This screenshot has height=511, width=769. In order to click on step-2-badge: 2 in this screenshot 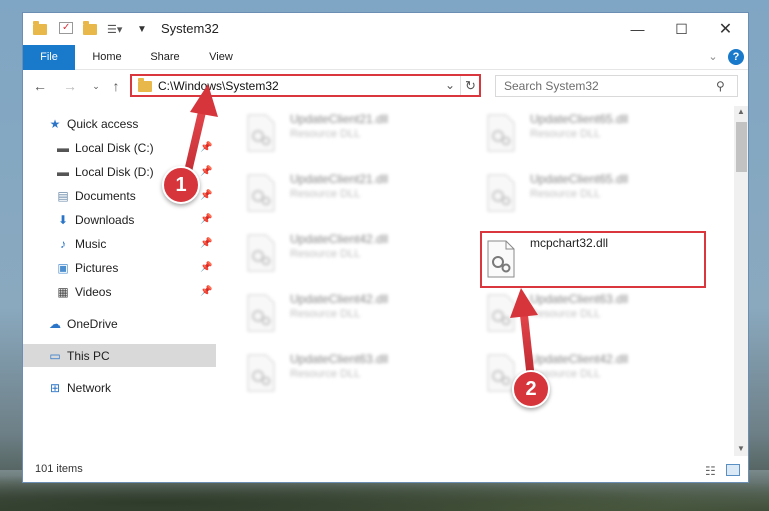, I will do `click(531, 389)`.